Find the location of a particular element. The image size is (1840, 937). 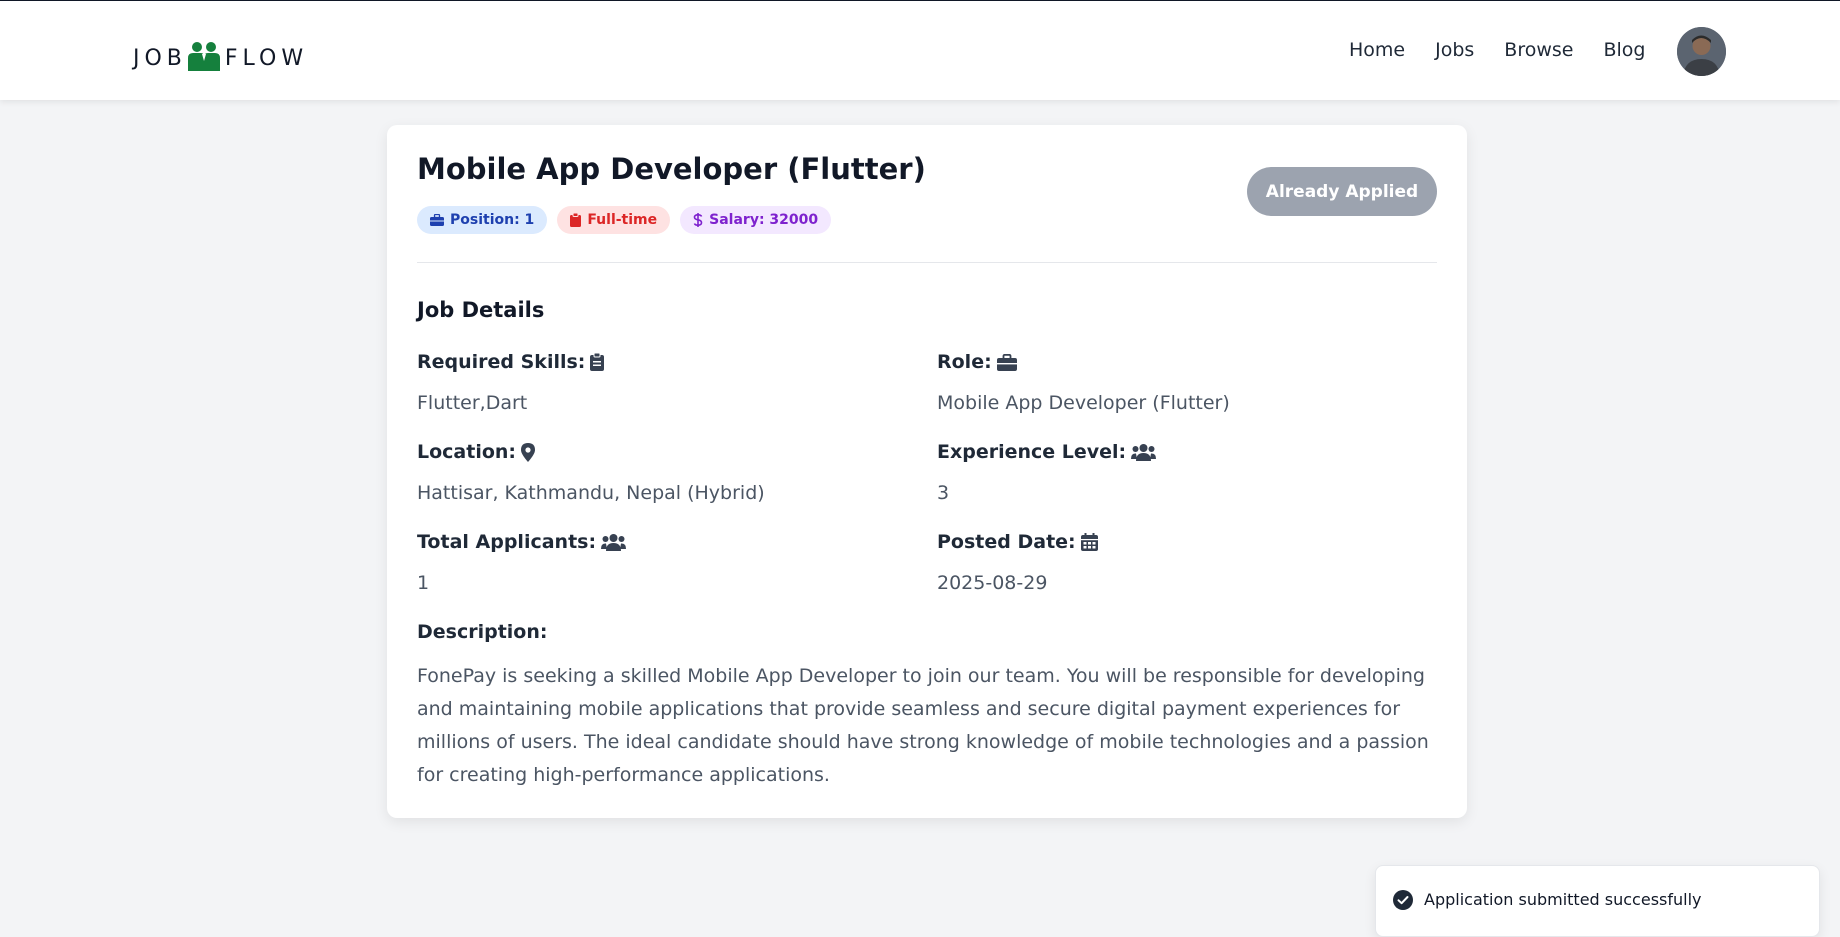

posted-date-label: Posted Date: is located at coordinates (1017, 542).